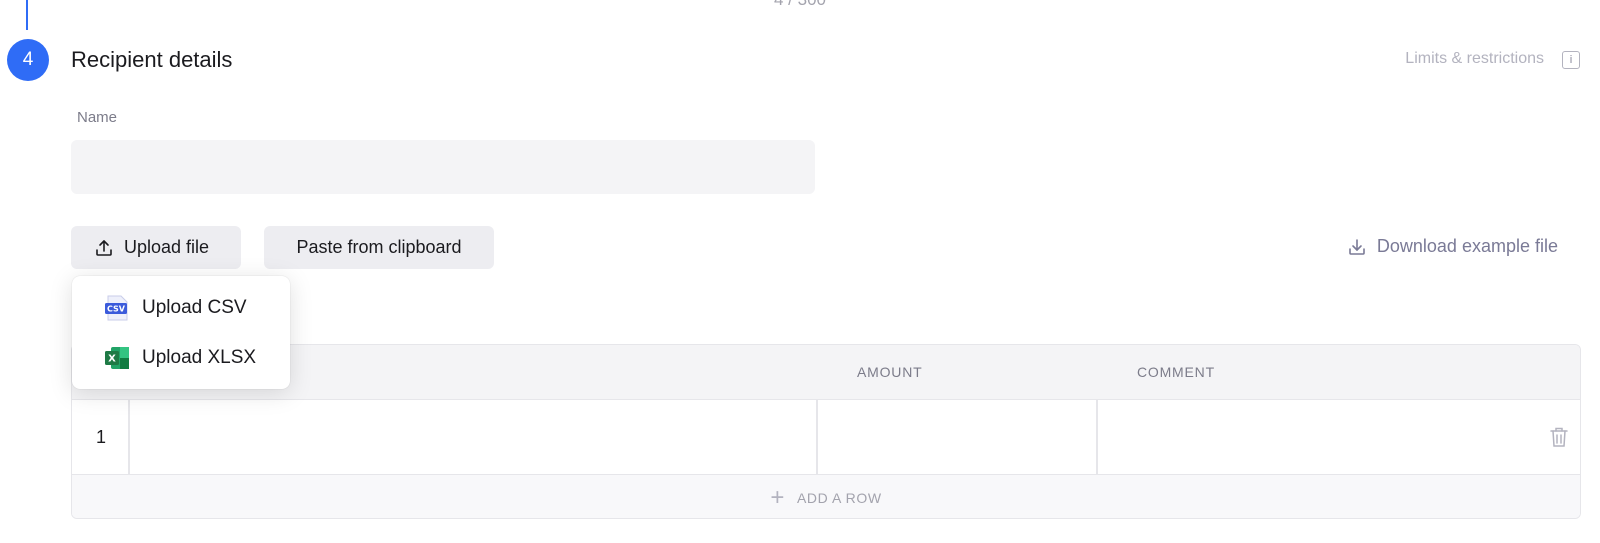 The height and width of the screenshot is (543, 1600). What do you see at coordinates (152, 59) in the screenshot?
I see `section-title: Recipient details` at bounding box center [152, 59].